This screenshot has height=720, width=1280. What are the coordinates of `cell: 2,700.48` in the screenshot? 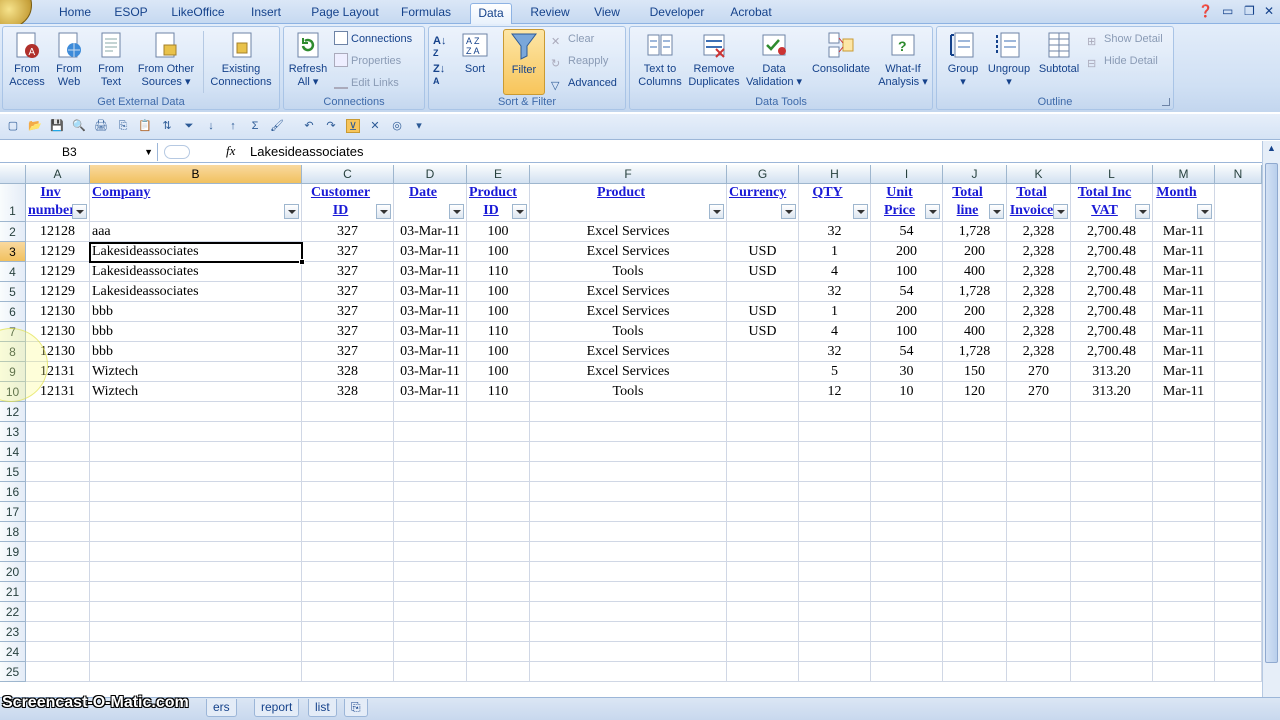 It's located at (1112, 352).